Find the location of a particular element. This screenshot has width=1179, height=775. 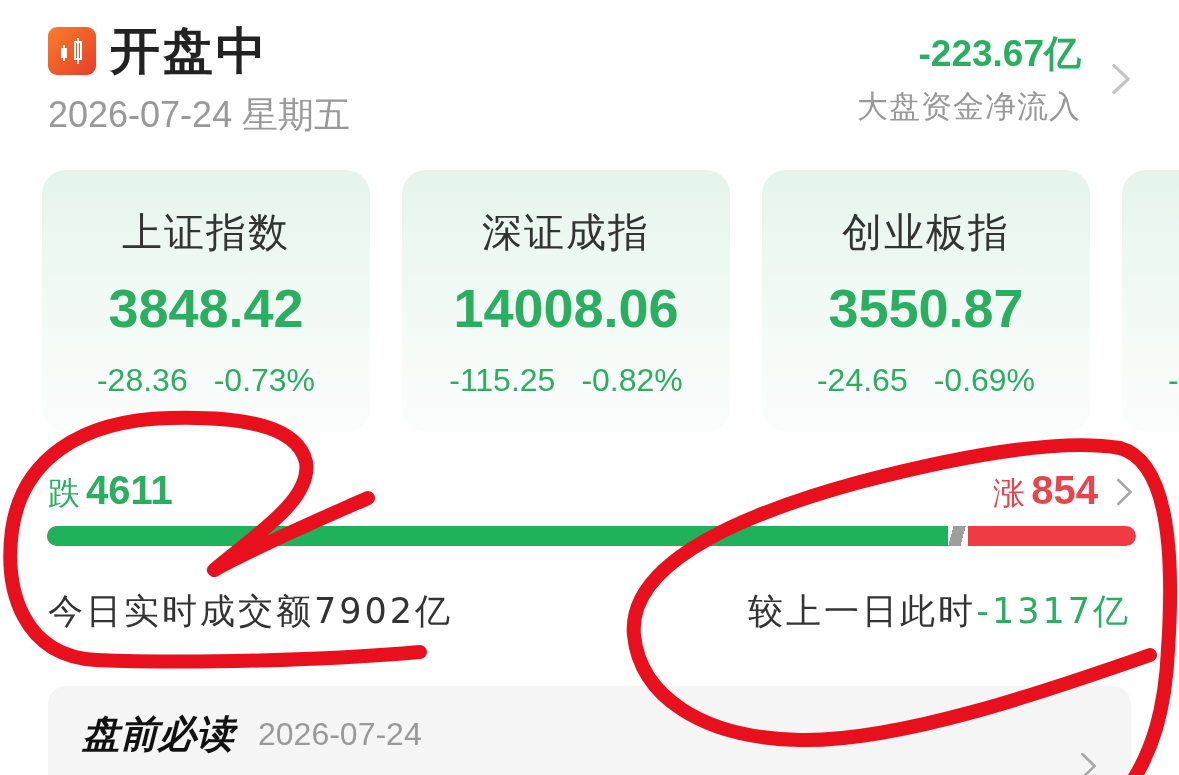

decliners-count: 4611 is located at coordinates (129, 490).